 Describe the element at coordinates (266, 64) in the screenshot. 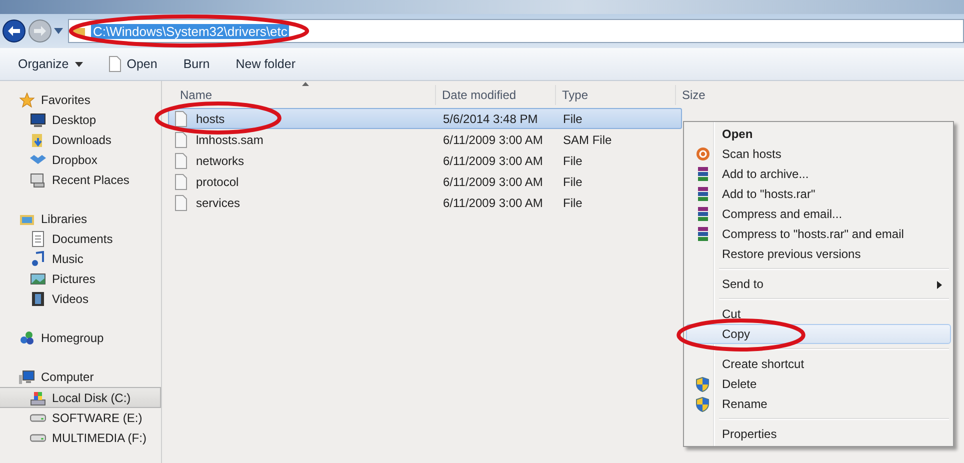

I see `toolbar-button: New folder` at that location.